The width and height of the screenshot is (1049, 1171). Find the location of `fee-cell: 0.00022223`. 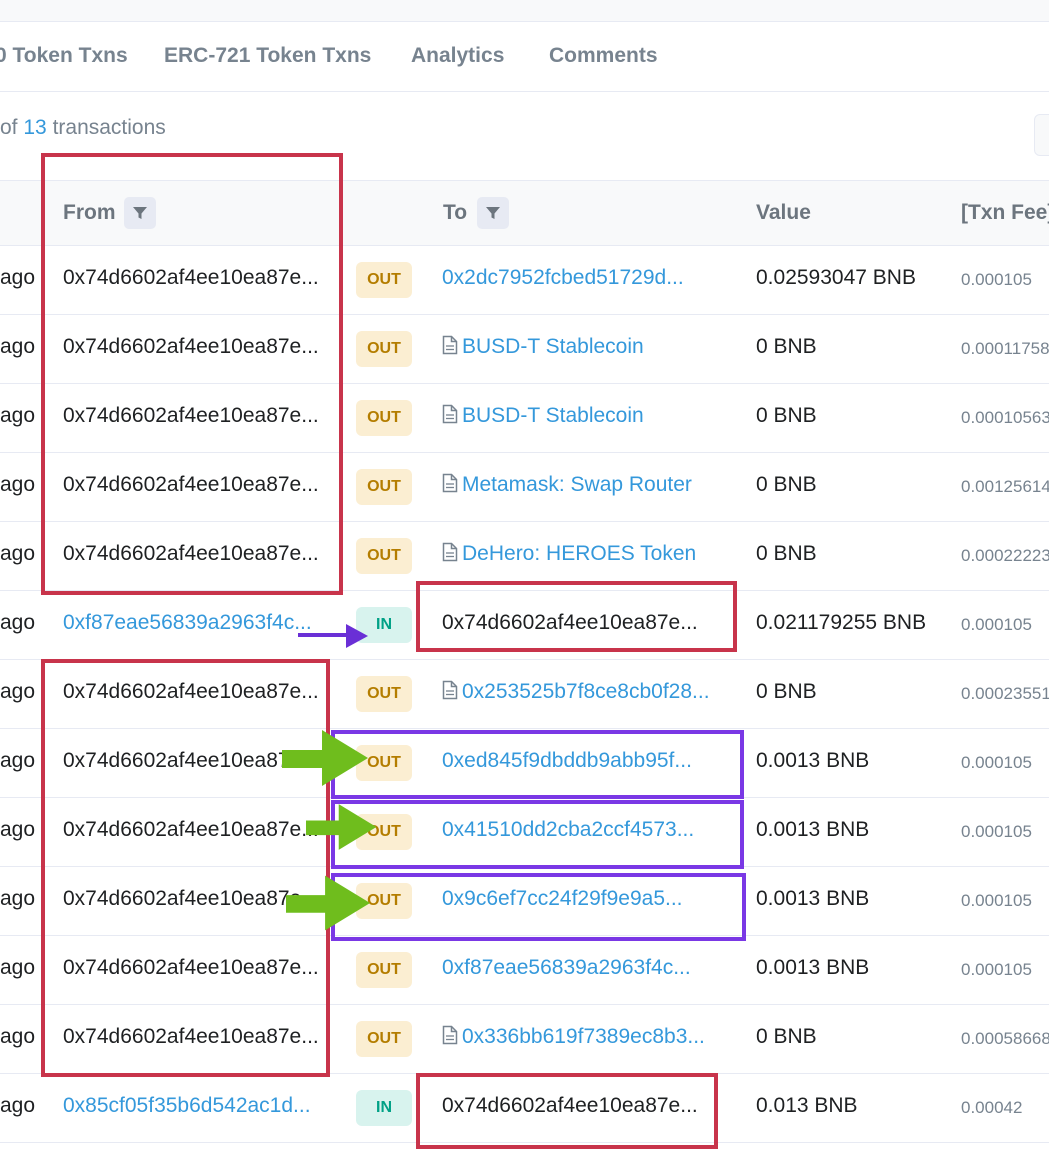

fee-cell: 0.00022223 is located at coordinates (1005, 555).